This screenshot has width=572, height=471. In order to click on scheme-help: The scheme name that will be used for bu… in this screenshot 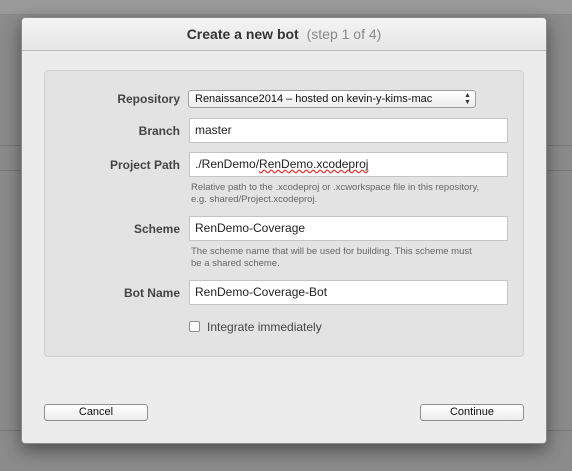, I will do `click(331, 257)`.